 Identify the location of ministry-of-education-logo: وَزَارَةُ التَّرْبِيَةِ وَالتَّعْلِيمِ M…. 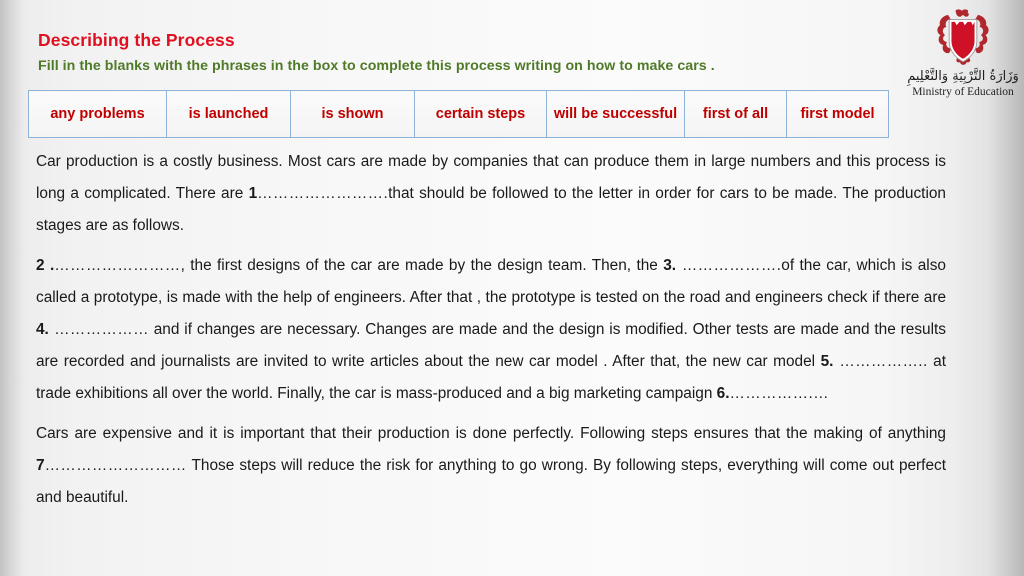
(963, 60).